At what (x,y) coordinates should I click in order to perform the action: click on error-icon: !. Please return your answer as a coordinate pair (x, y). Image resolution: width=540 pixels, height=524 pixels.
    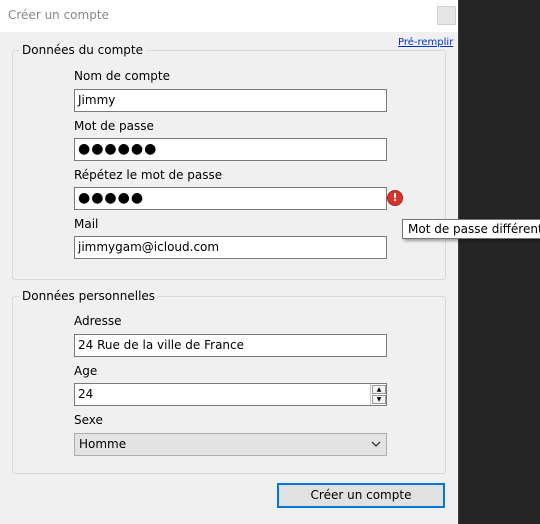
    Looking at the image, I should click on (395, 198).